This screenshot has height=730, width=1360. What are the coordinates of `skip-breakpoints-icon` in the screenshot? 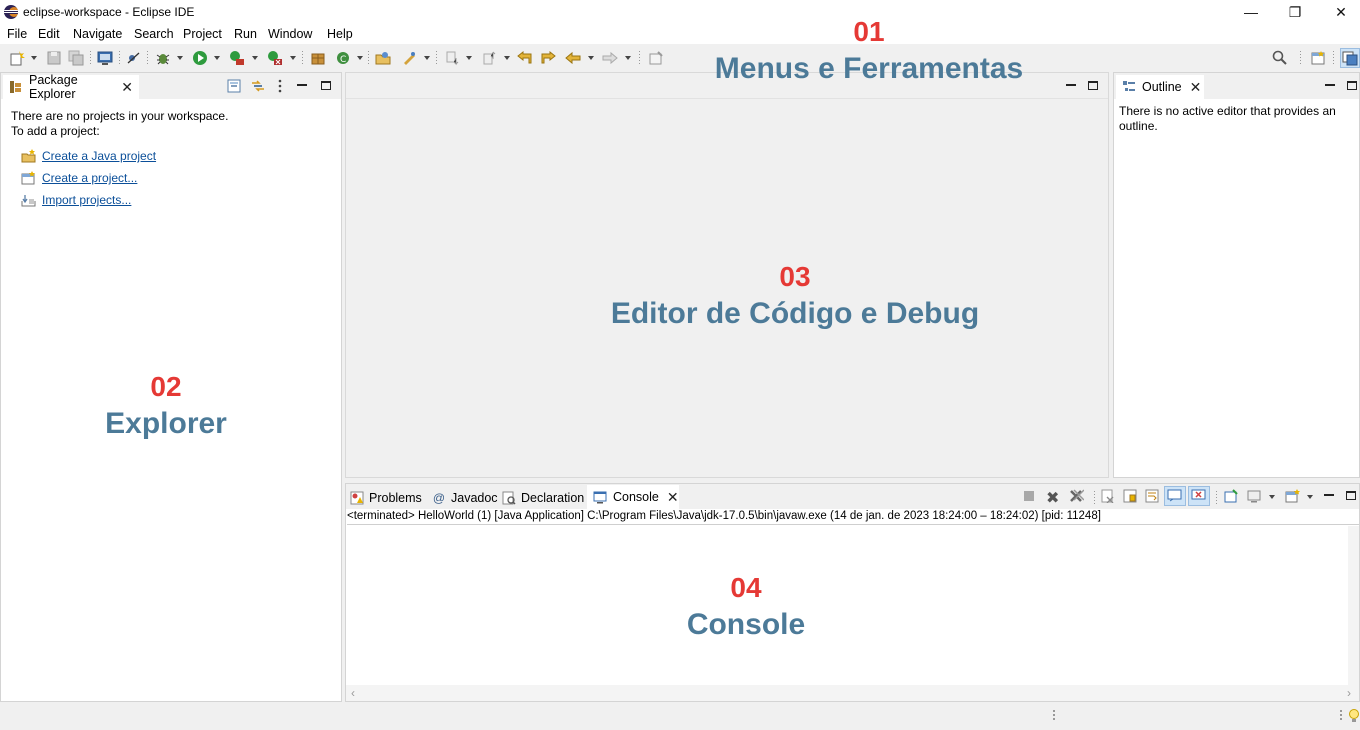 It's located at (134, 58).